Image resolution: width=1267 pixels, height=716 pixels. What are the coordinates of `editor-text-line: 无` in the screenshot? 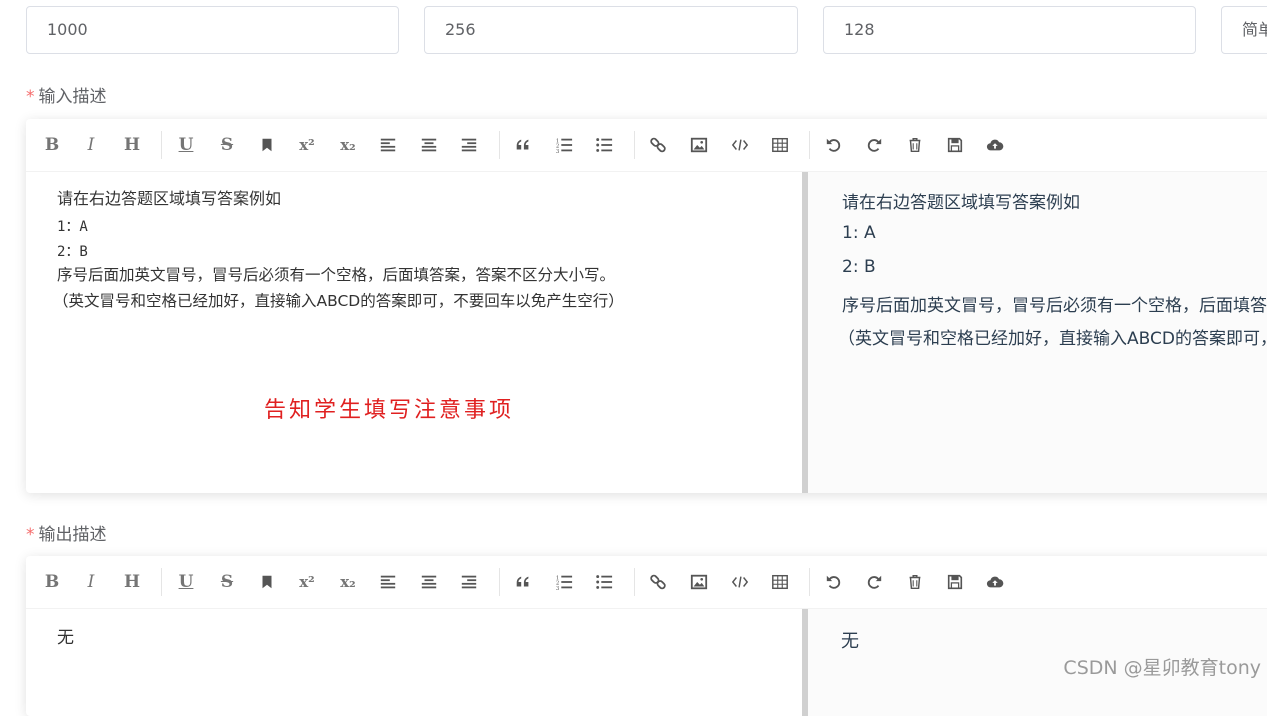 It's located at (65, 638).